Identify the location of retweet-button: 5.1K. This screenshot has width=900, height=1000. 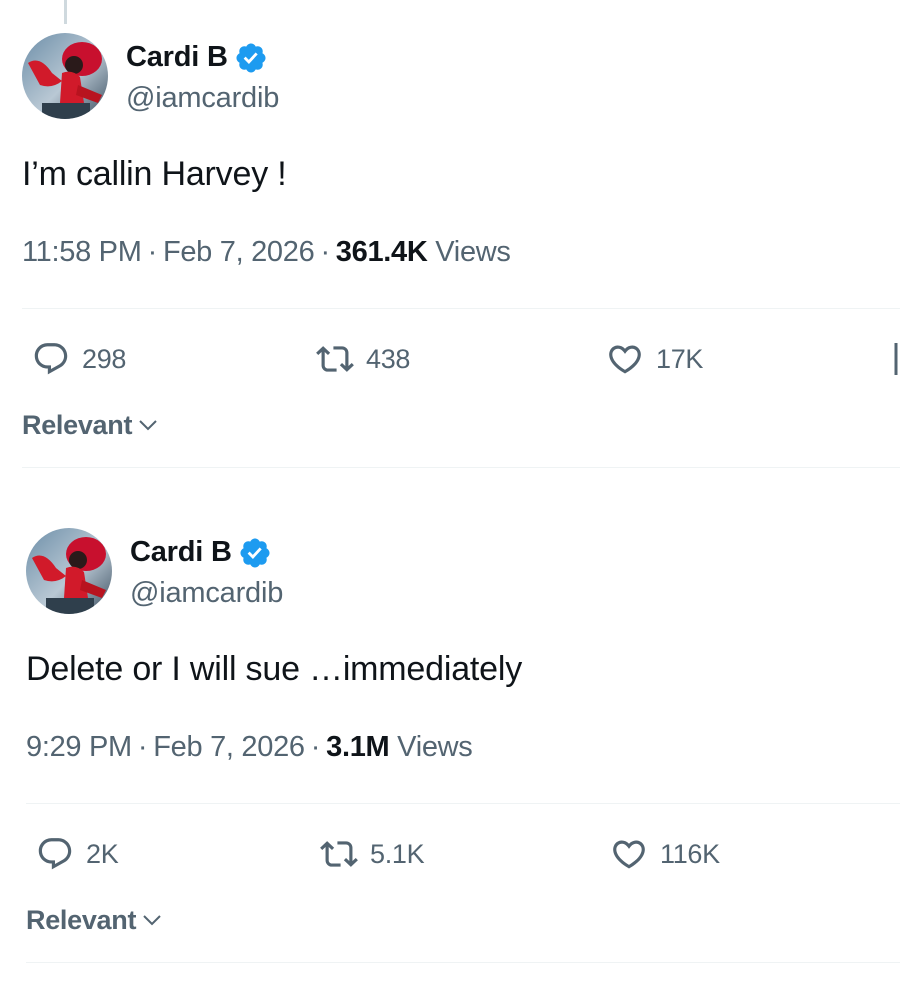
(372, 854).